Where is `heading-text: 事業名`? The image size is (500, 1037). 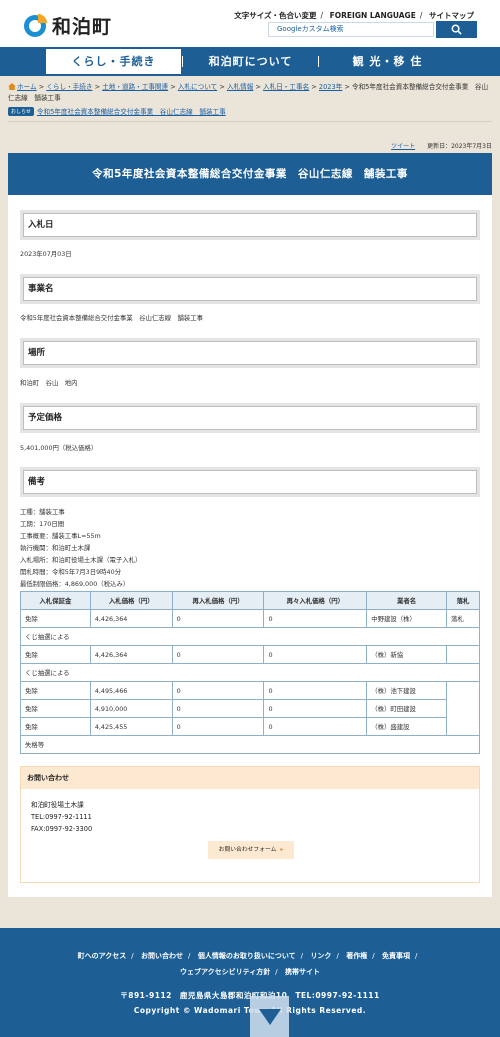 heading-text: 事業名 is located at coordinates (41, 289).